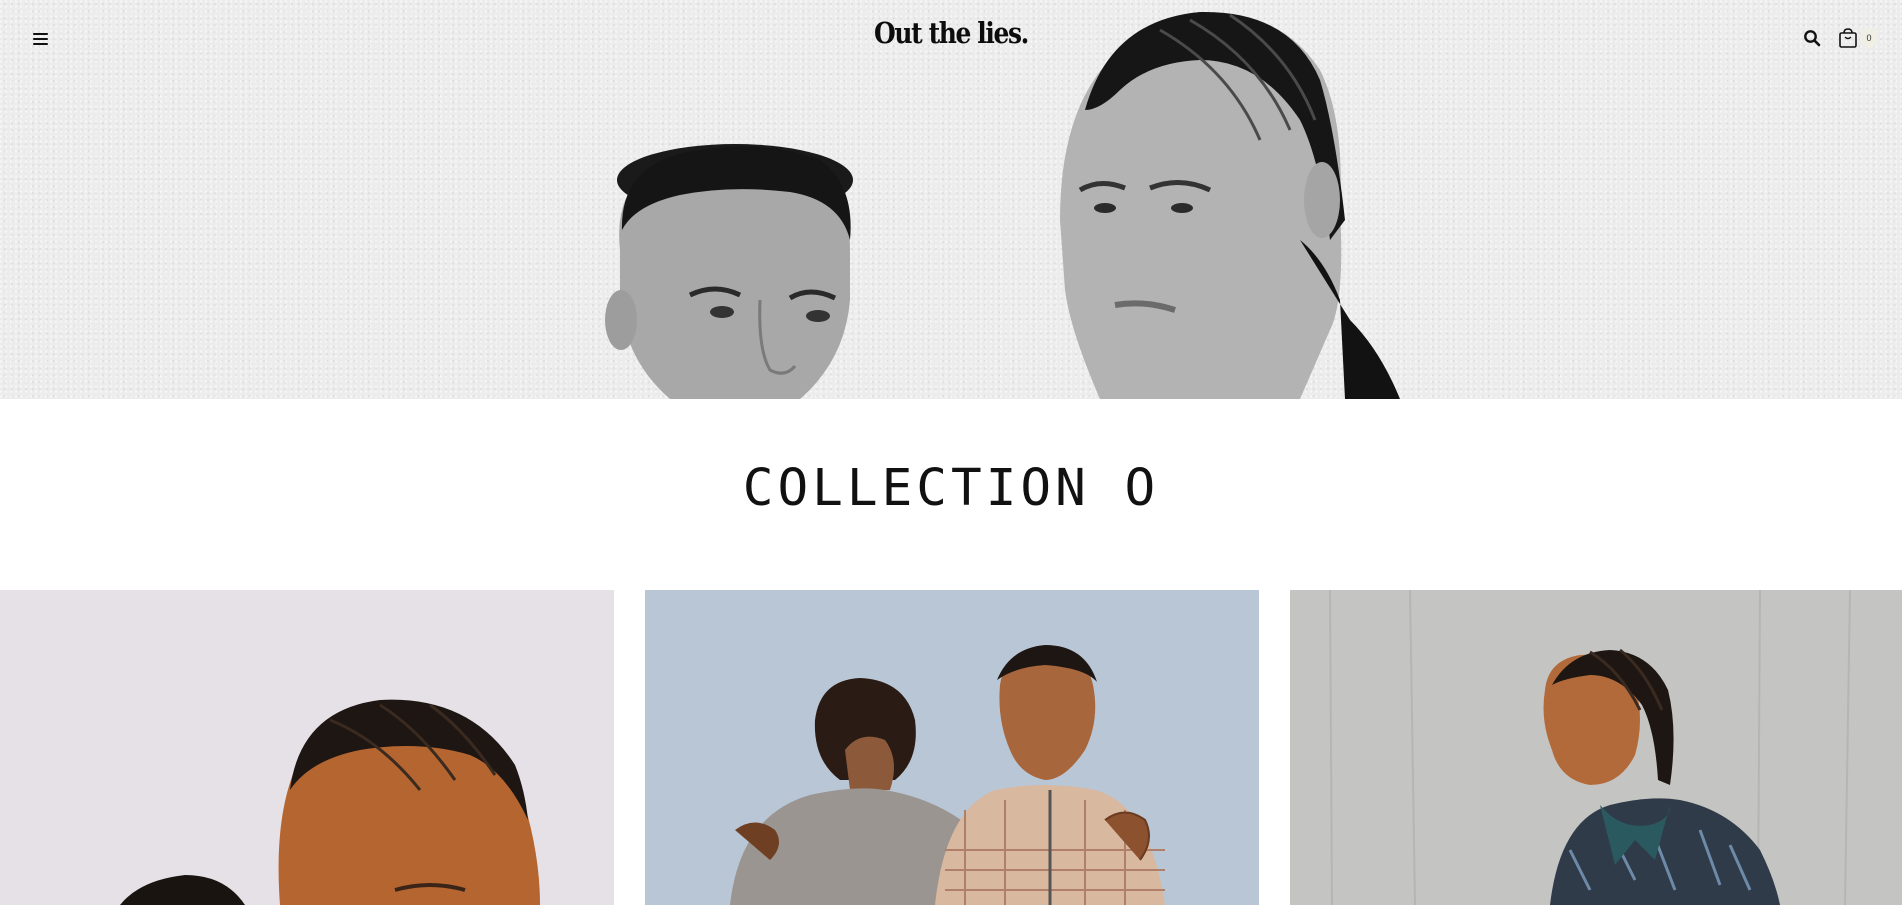 The height and width of the screenshot is (905, 1902). I want to click on search-icon, so click(1812, 38).